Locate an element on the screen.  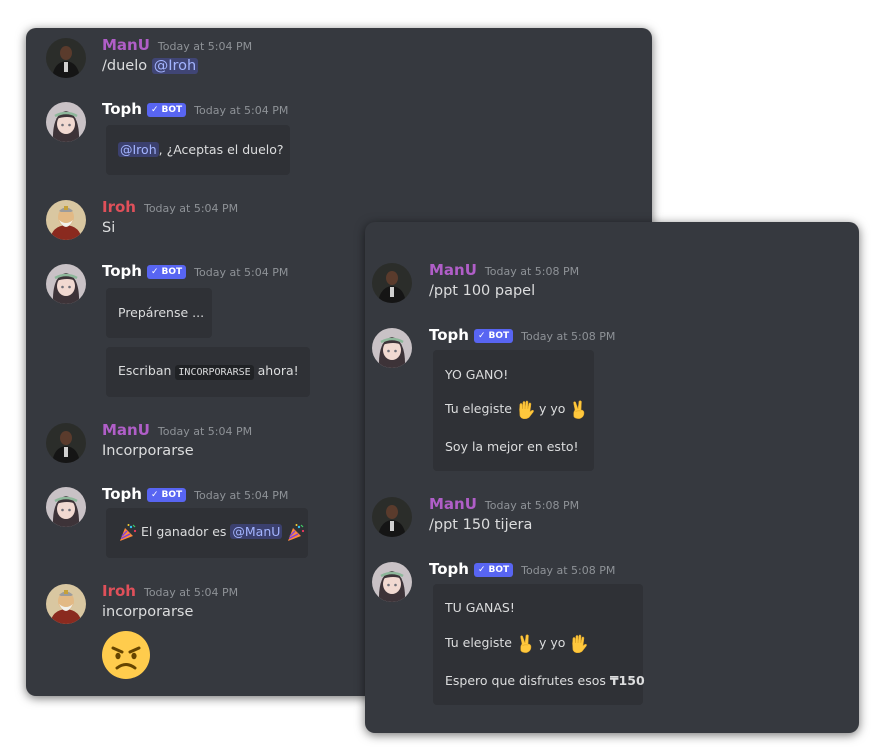
message: ManU Today at 5:08 PM /ppt 100 papel is located at coordinates (612, 283).